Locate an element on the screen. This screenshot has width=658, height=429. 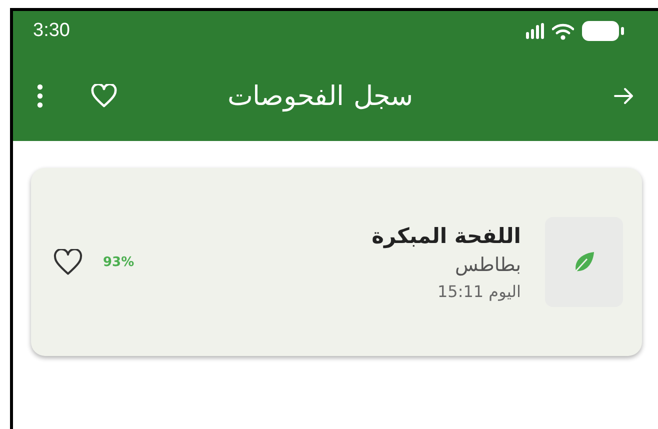
signal-icon is located at coordinates (535, 31).